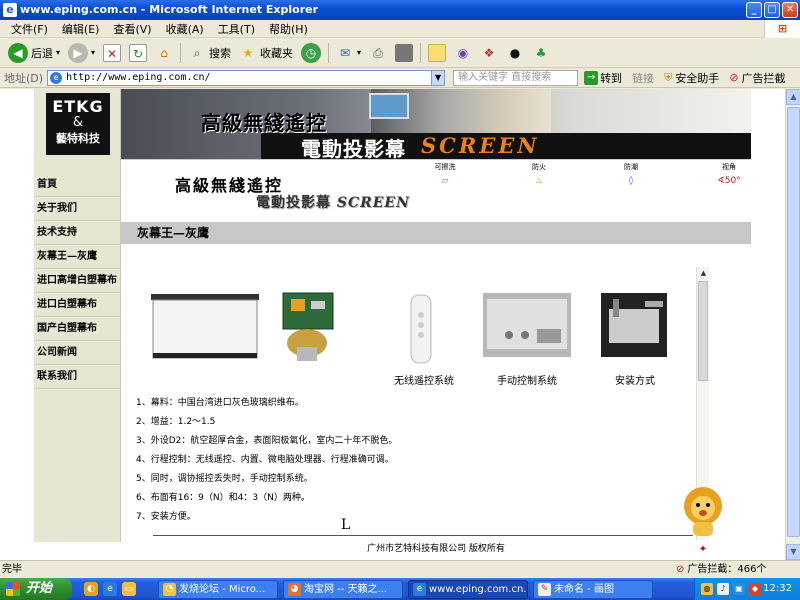  I want to click on product-manual-control: 手动控制系统, so click(527, 338).